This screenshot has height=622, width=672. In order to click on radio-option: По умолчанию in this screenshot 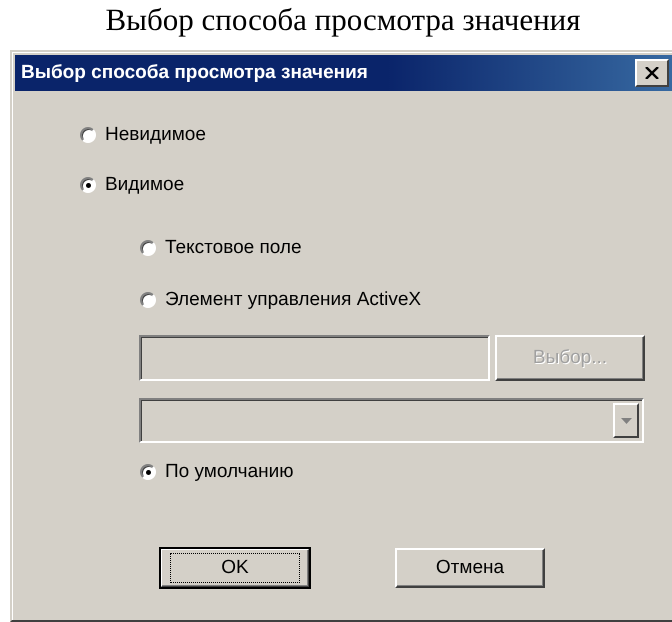, I will do `click(217, 472)`.